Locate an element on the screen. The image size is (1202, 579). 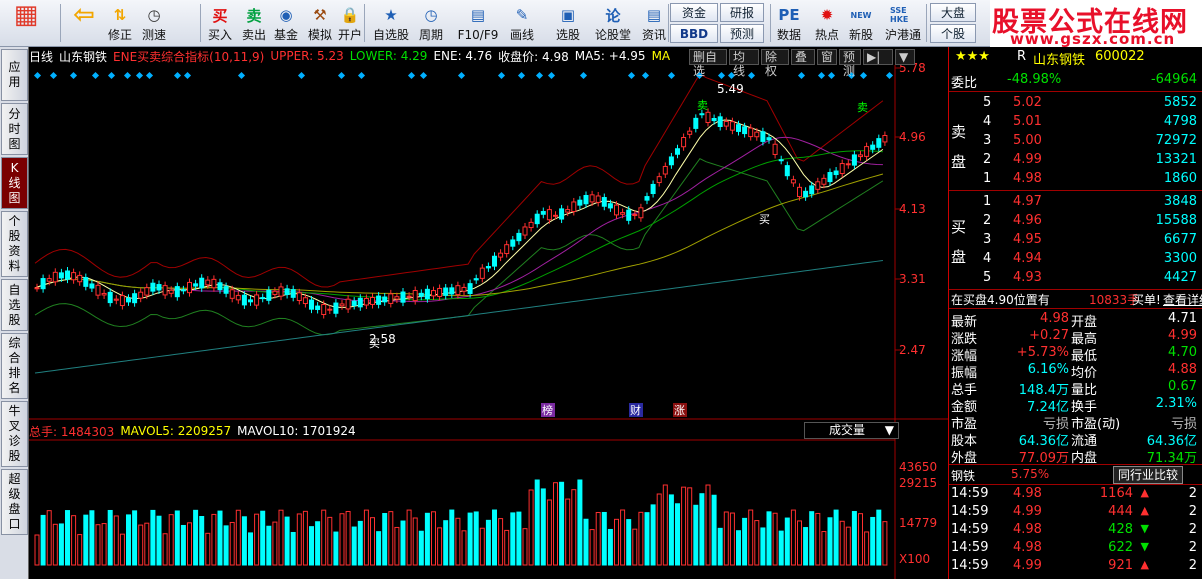
ask-row: 1 4.98 1860 is located at coordinates (1075, 179).